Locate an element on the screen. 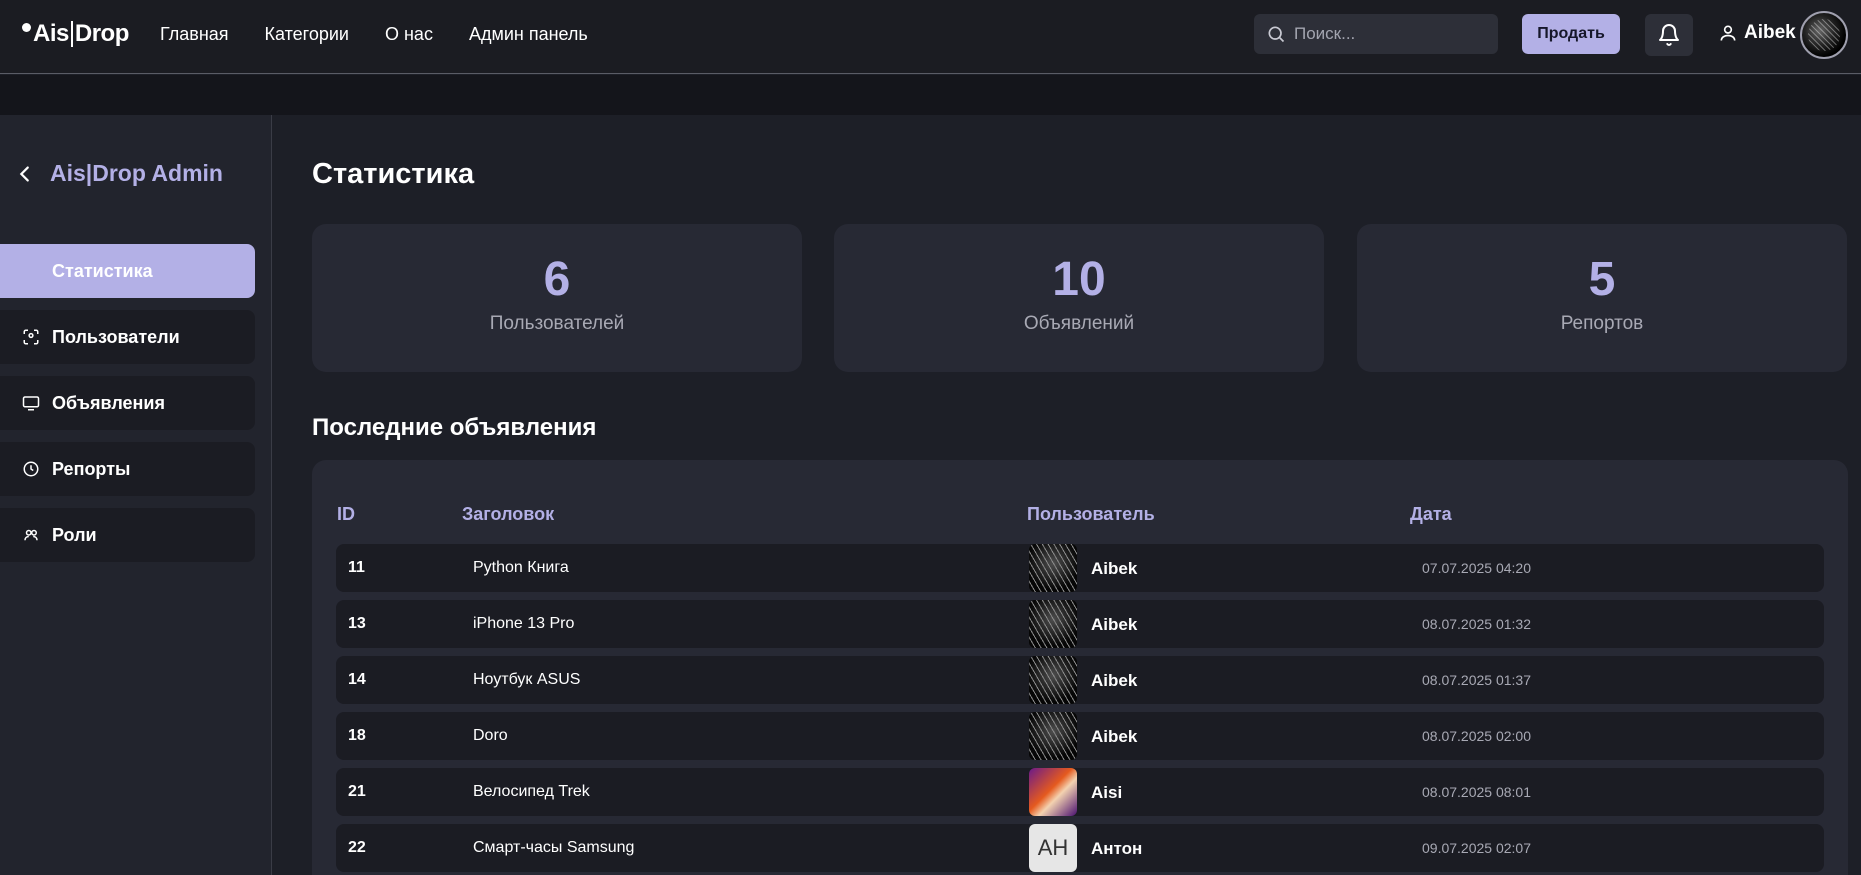 The height and width of the screenshot is (875, 1861). cell-title: Python Книга is located at coordinates (521, 568).